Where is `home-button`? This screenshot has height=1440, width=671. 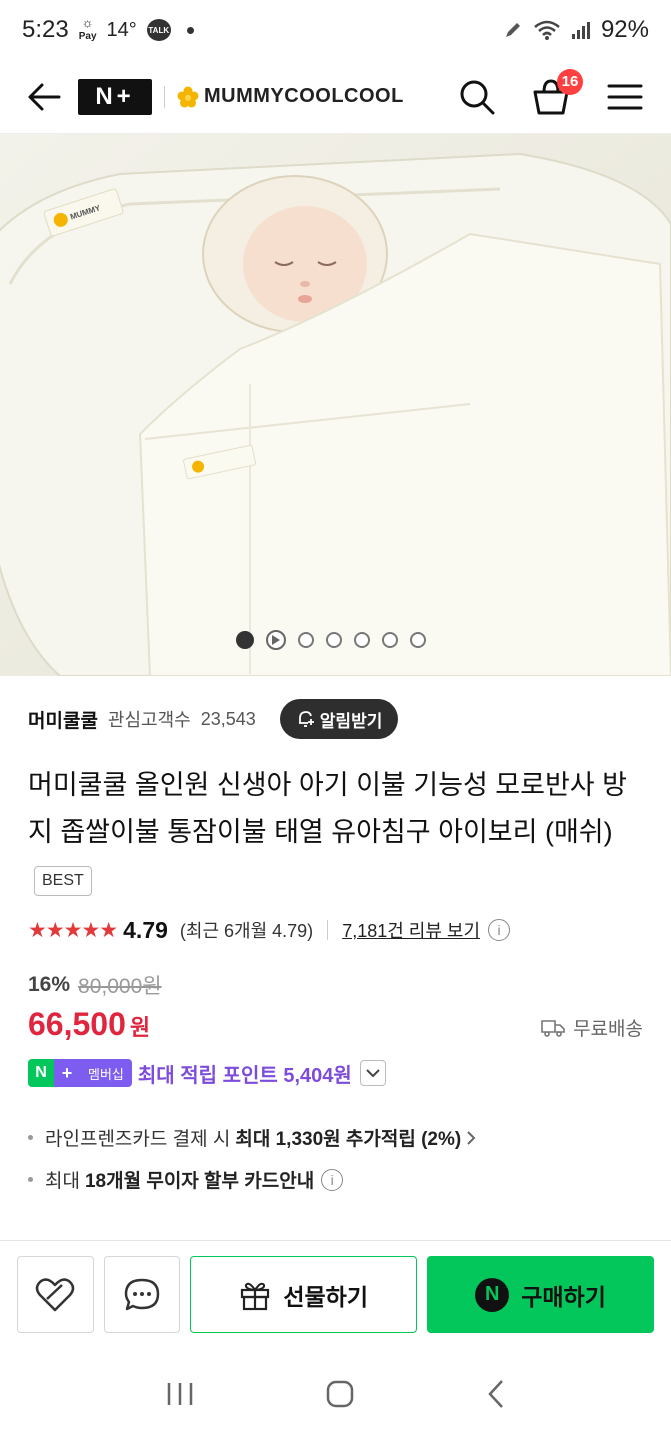 home-button is located at coordinates (340, 1396).